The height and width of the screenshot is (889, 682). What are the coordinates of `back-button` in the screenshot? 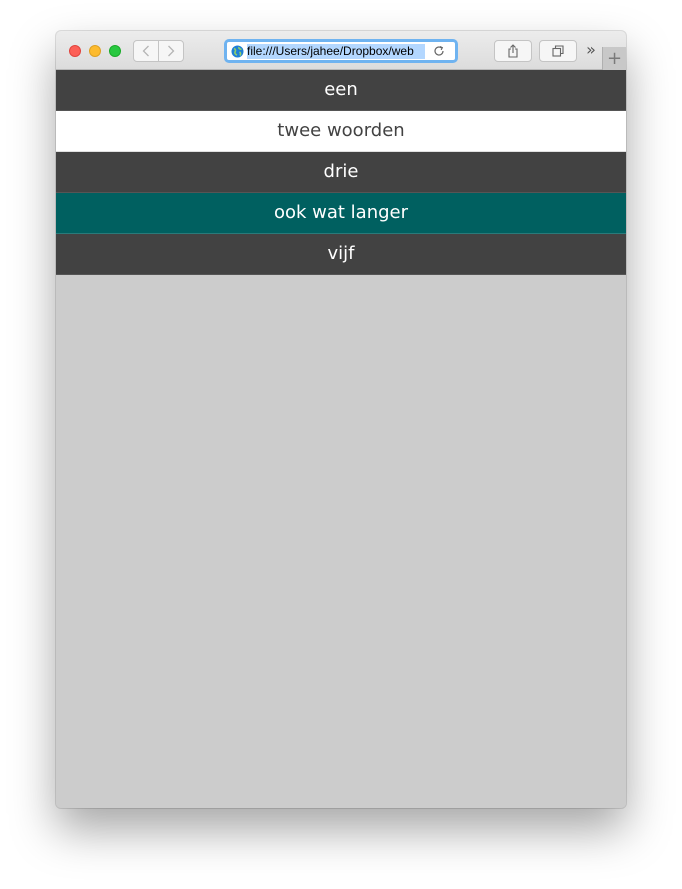 It's located at (146, 51).